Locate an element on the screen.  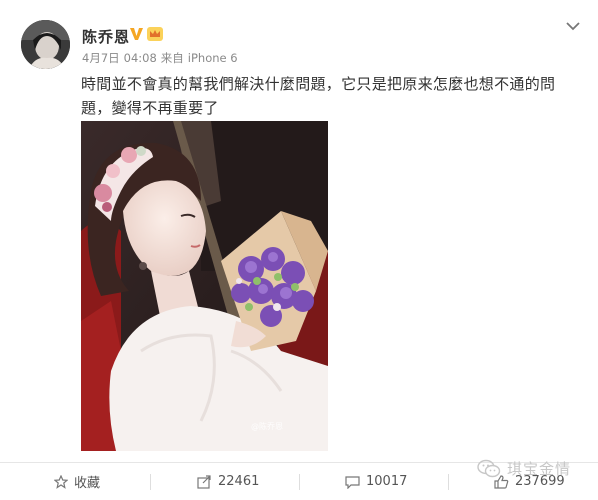
repost-button: 22461 is located at coordinates (228, 481).